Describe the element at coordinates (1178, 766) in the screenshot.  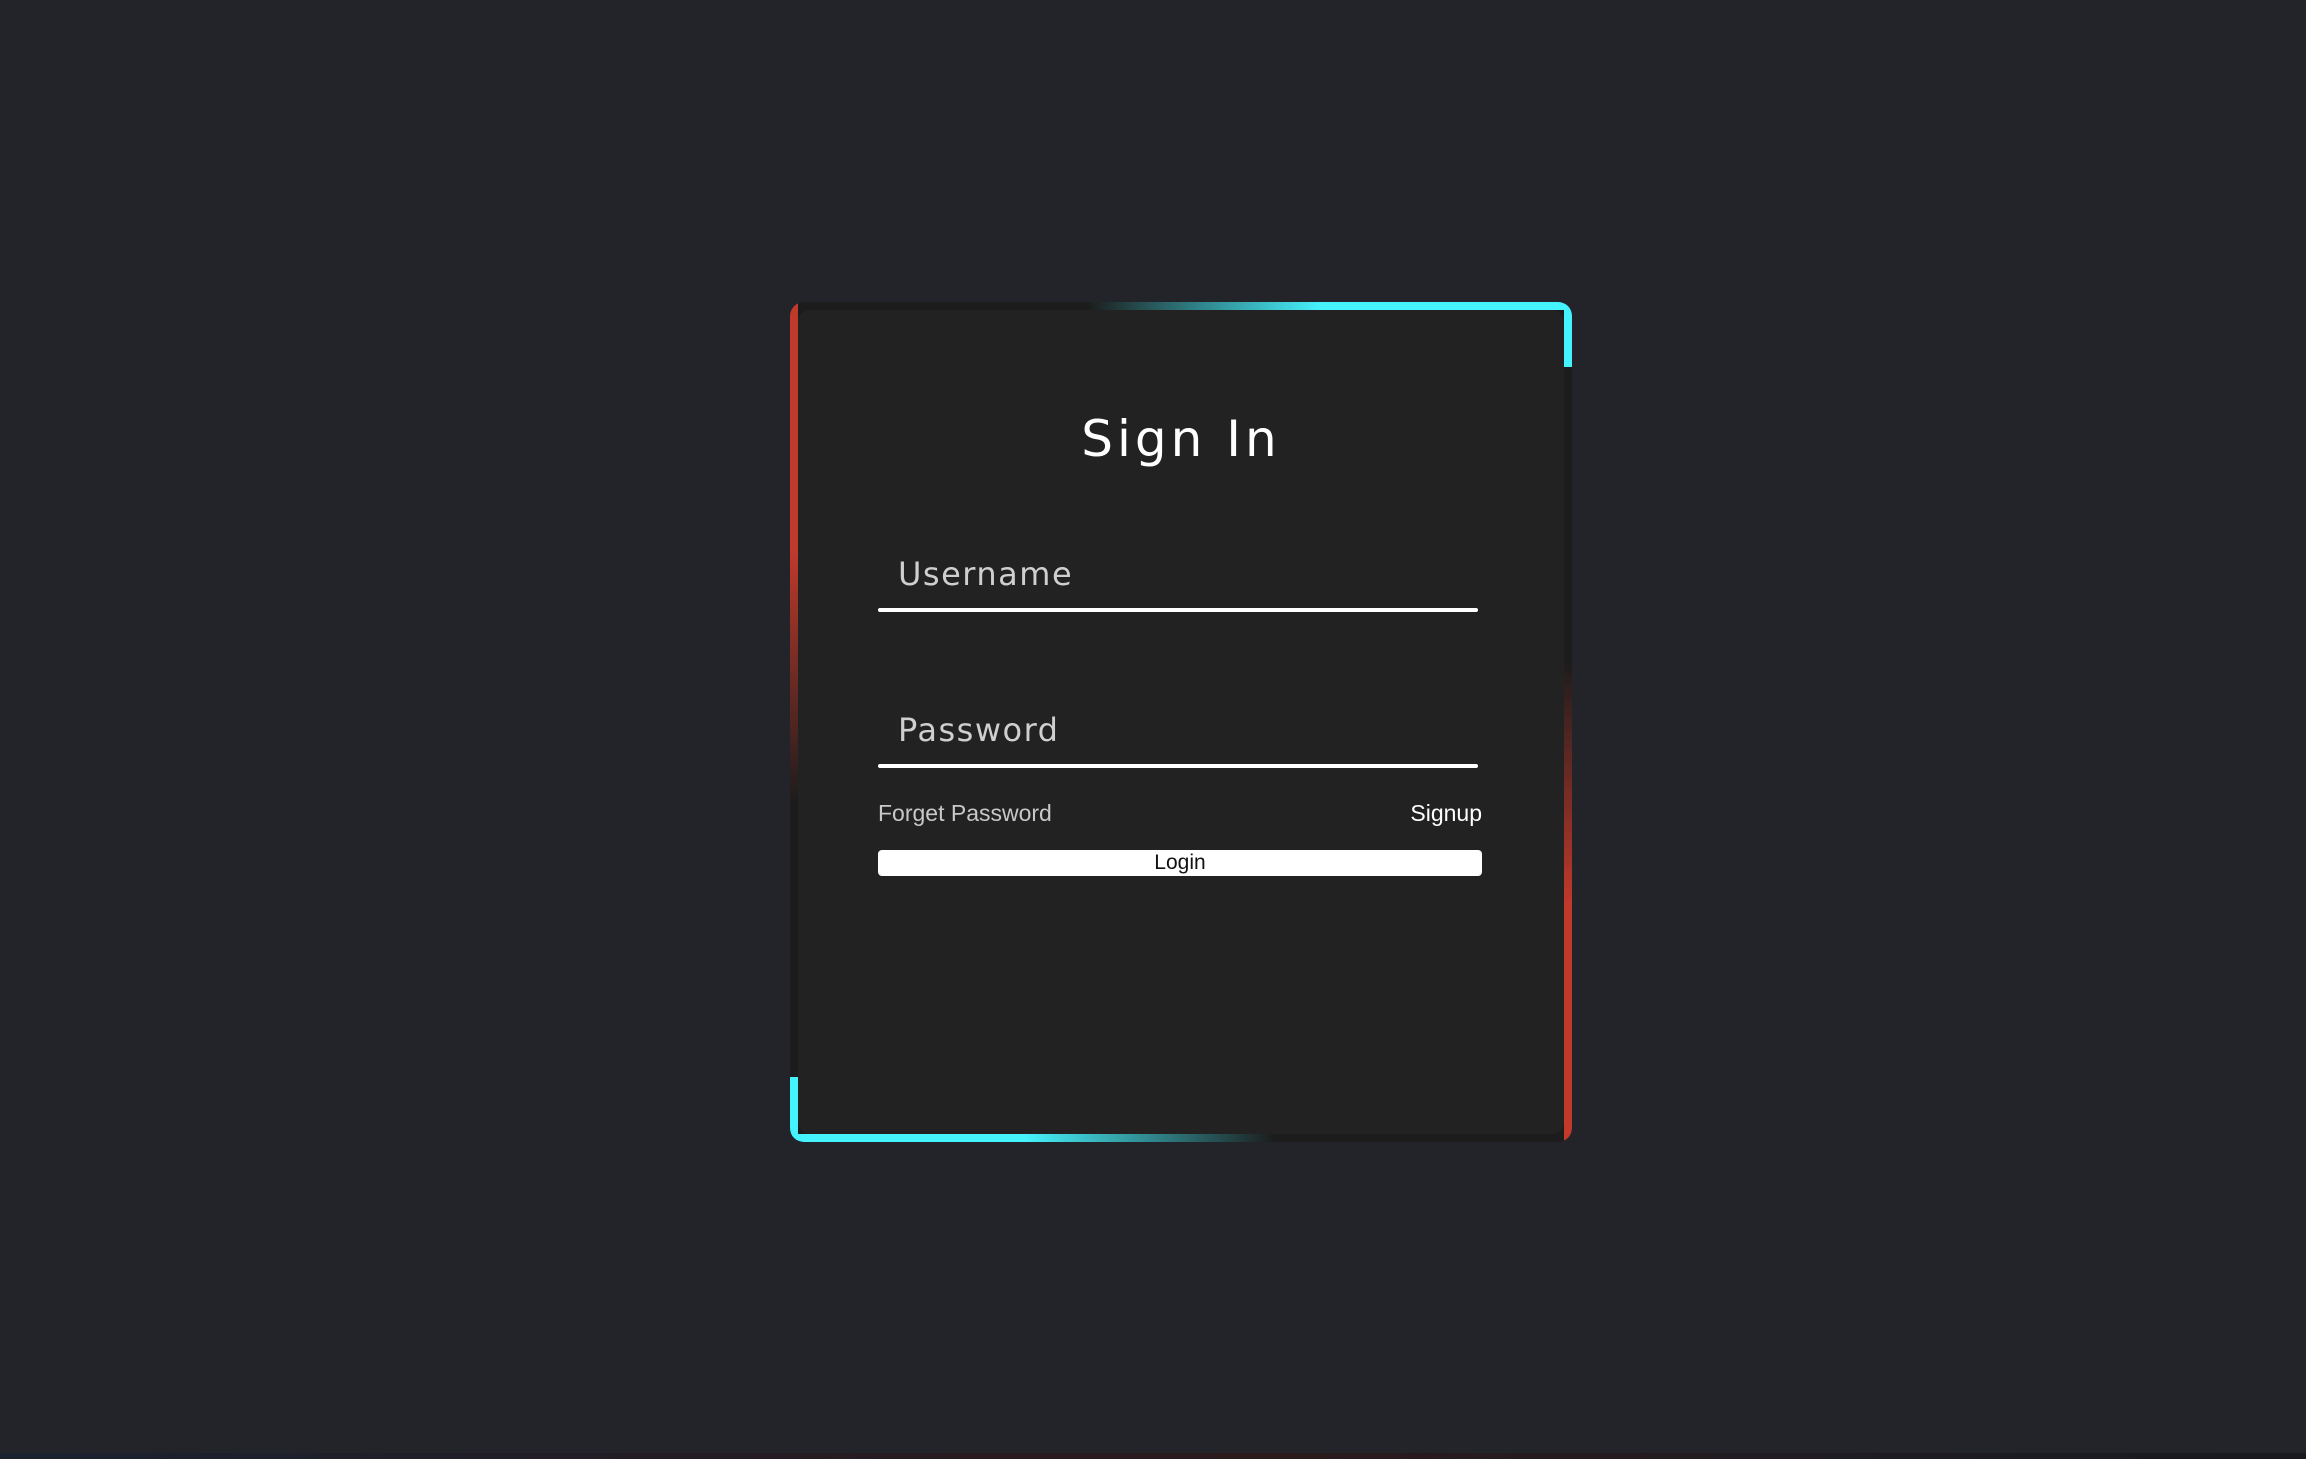
I see `password-underline` at that location.